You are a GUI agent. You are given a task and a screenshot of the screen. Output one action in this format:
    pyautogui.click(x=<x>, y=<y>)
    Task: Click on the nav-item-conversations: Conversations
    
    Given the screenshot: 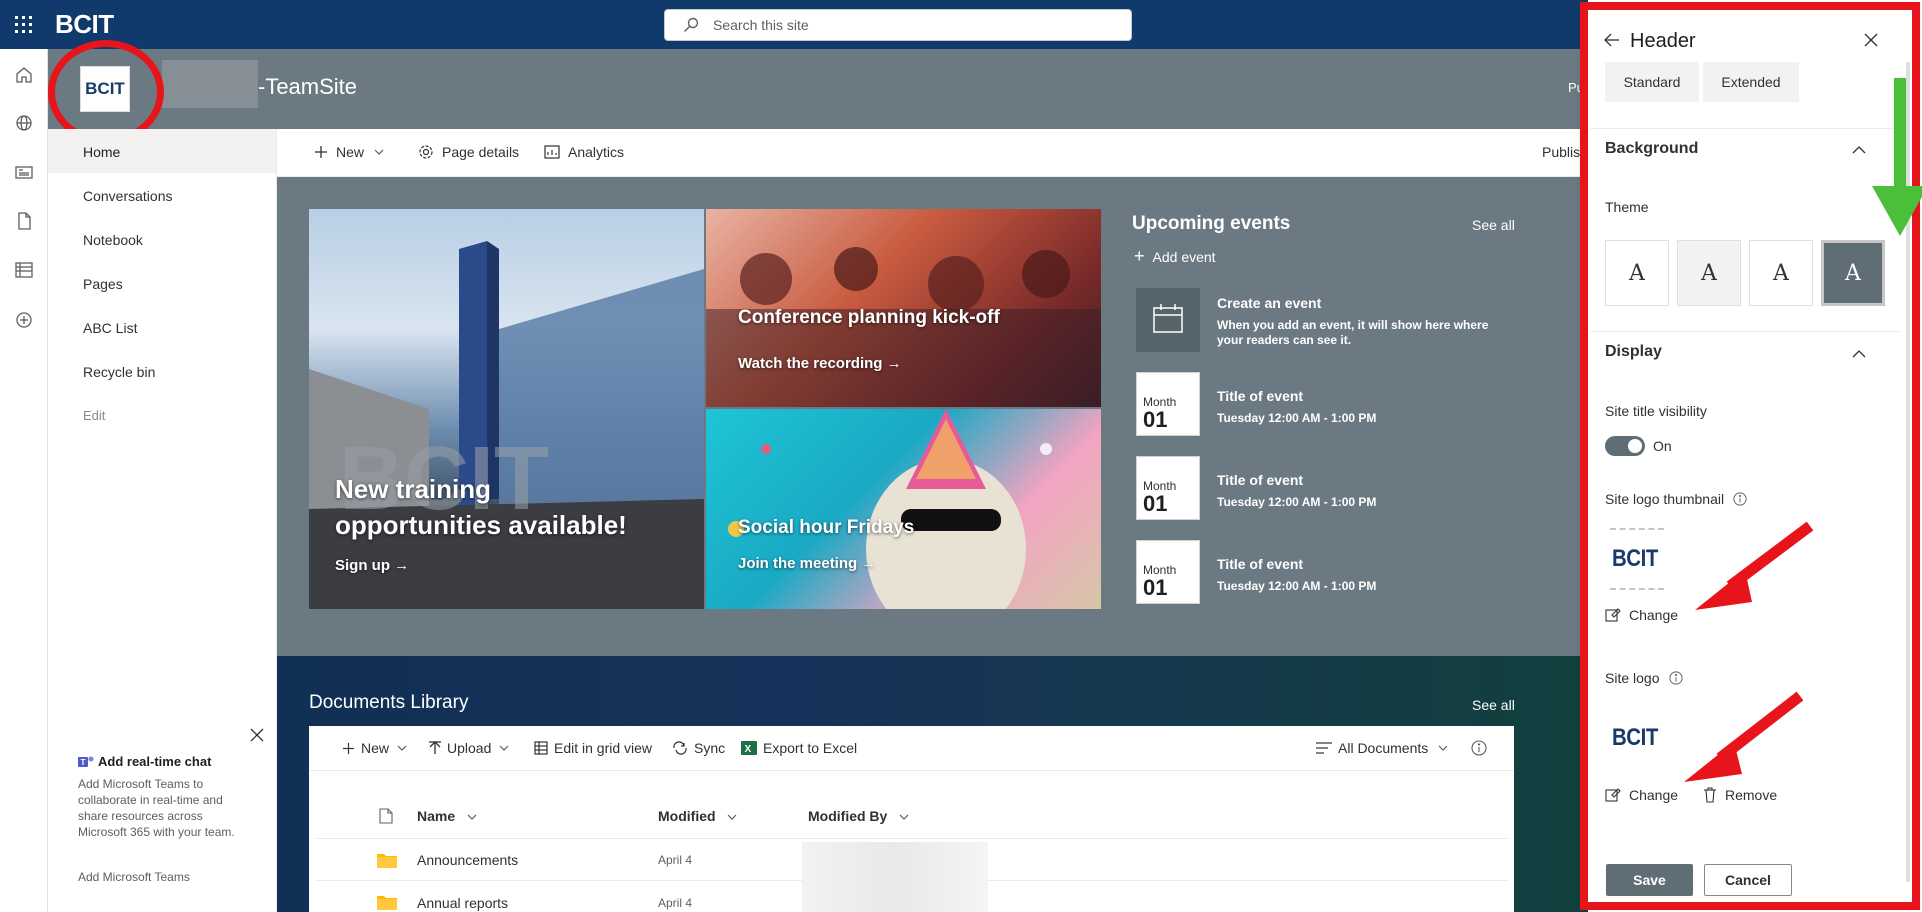 What is the action you would take?
    pyautogui.click(x=128, y=196)
    